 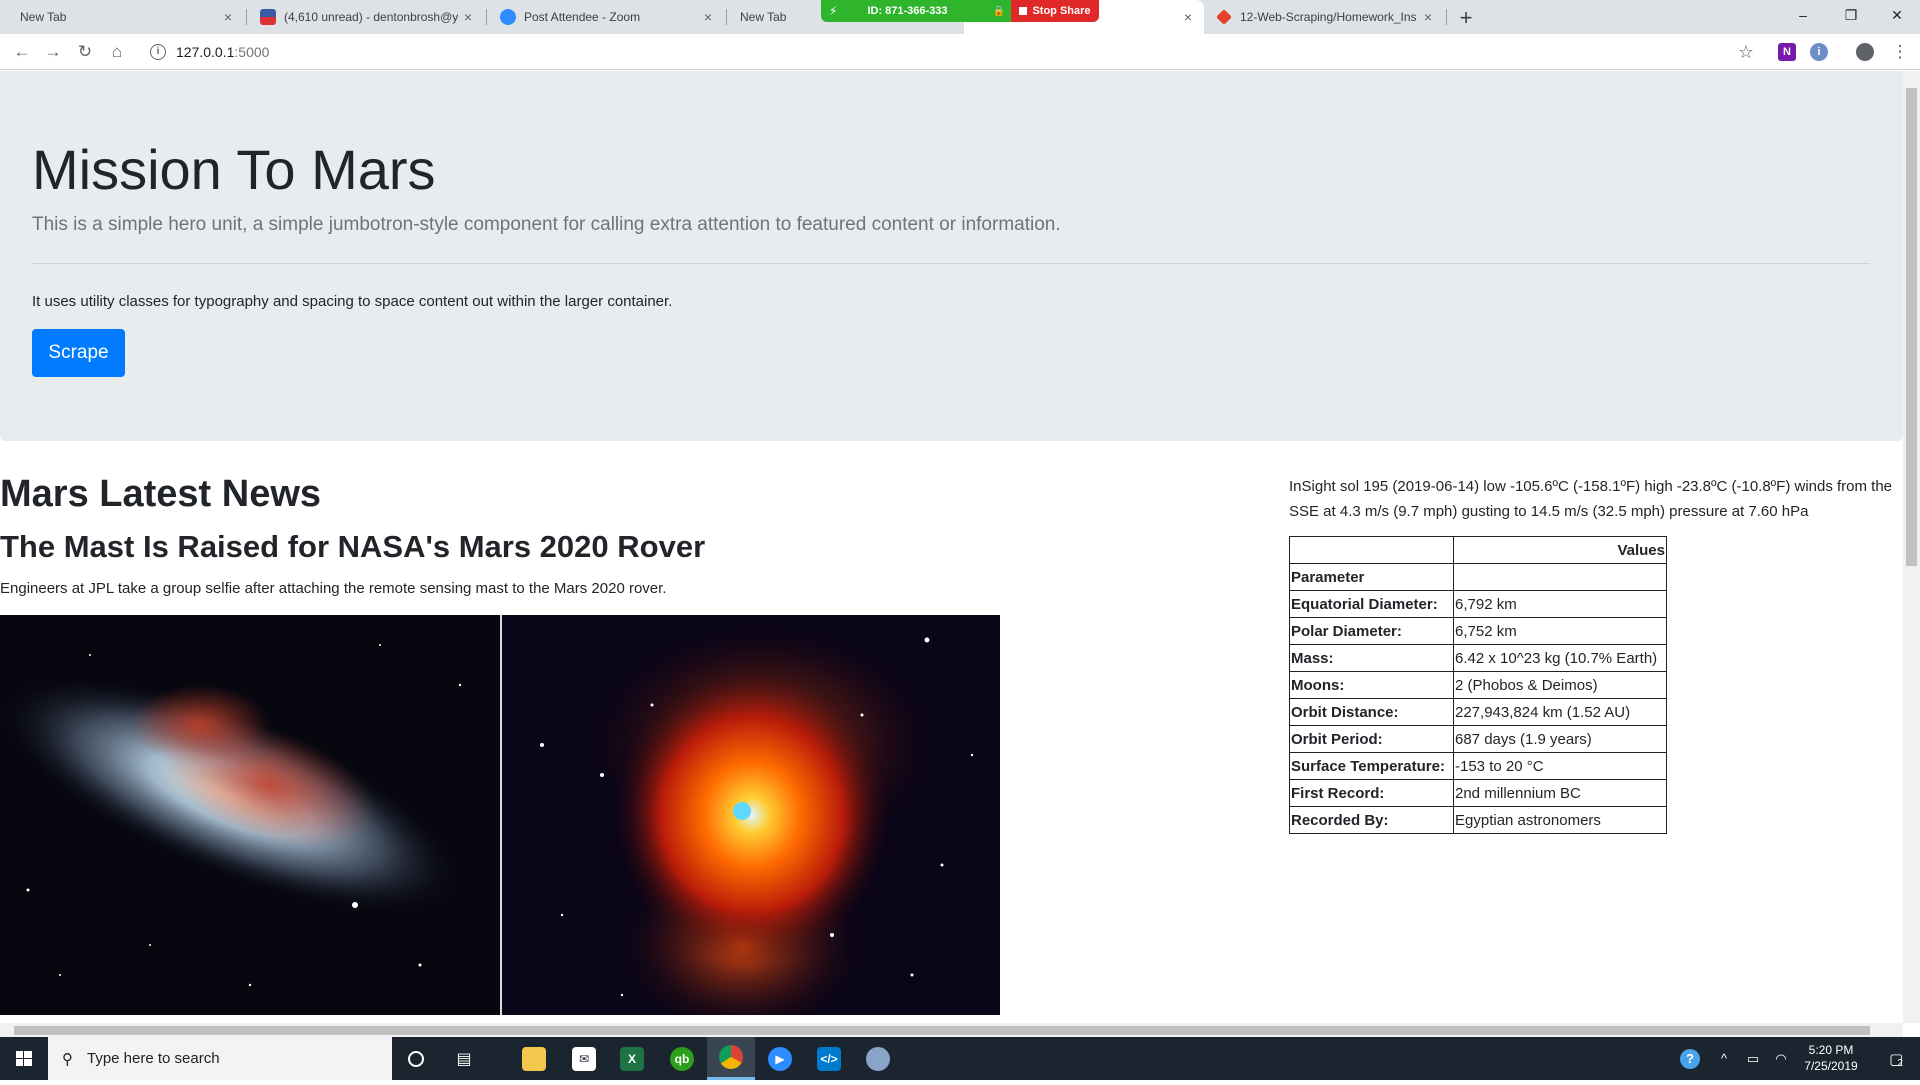 What do you see at coordinates (1371, 766) in the screenshot?
I see `fact-key: Surface Temperature:` at bounding box center [1371, 766].